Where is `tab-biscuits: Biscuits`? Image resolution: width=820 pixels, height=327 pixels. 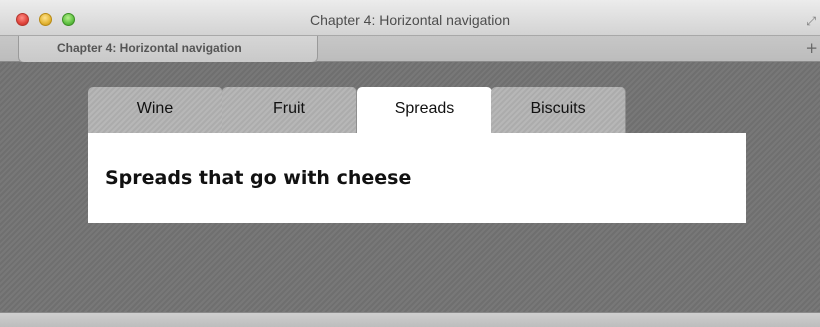
tab-biscuits: Biscuits is located at coordinates (558, 110).